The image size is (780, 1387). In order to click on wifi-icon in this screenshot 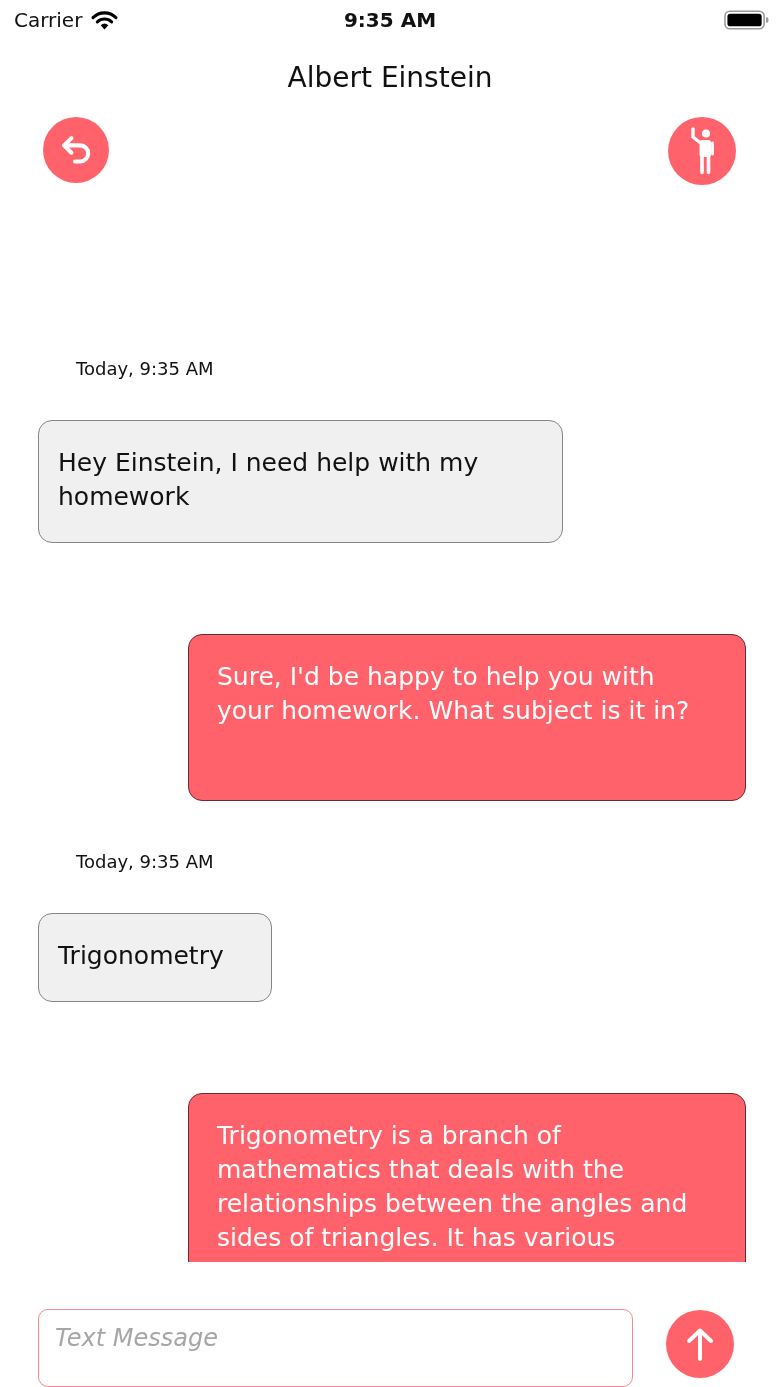, I will do `click(105, 20)`.